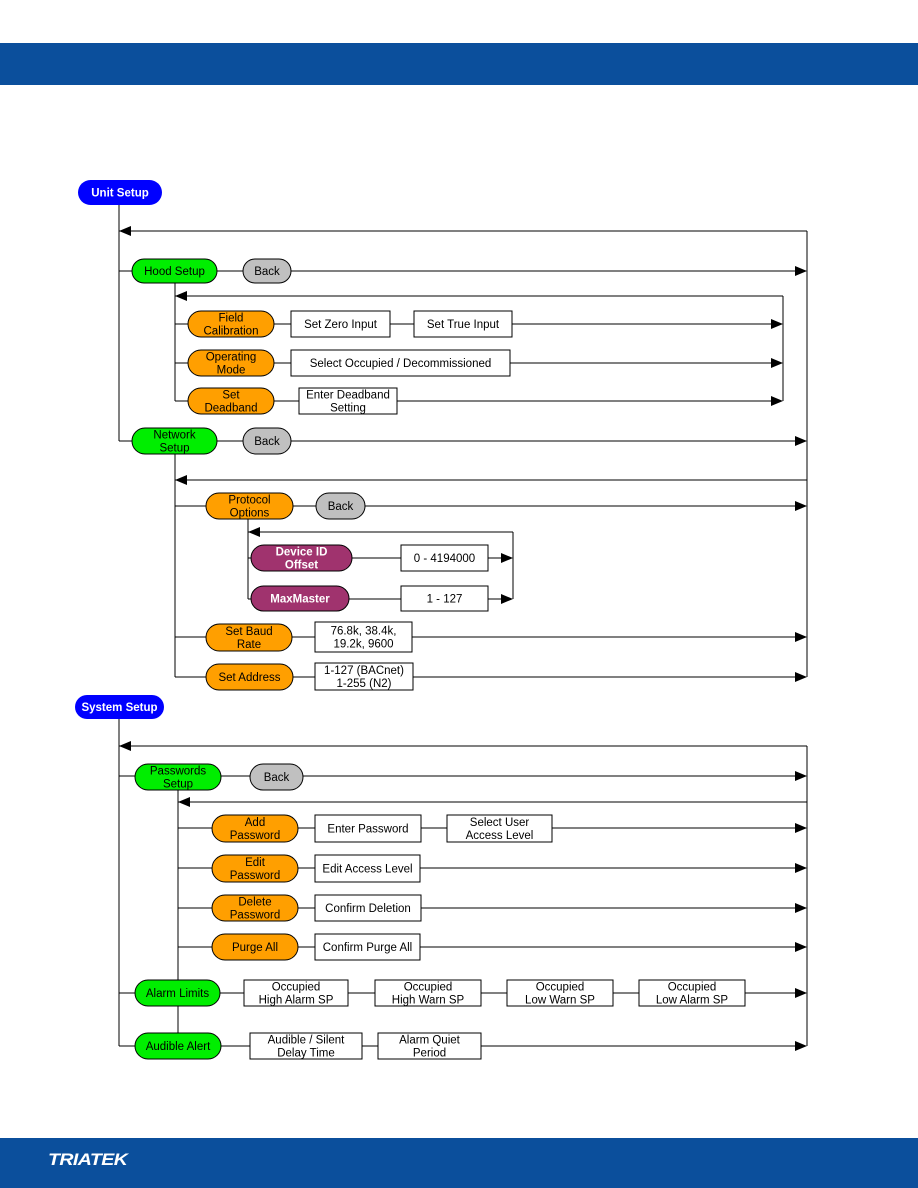 The image size is (918, 1188). Describe the element at coordinates (692, 1001) in the screenshot. I see `node-label: Low Alarm SP` at that location.